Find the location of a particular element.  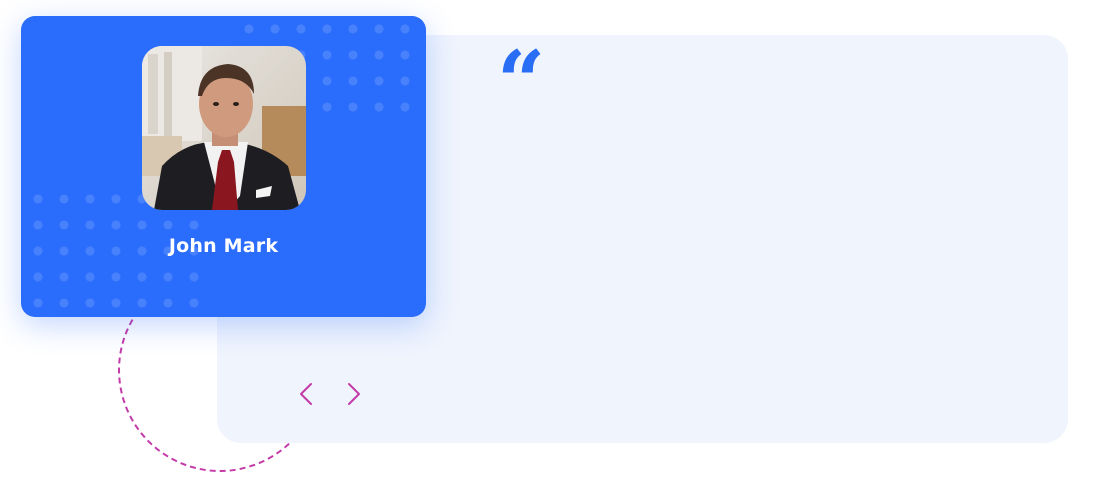

chevron-left-icon is located at coordinates (306, 394).